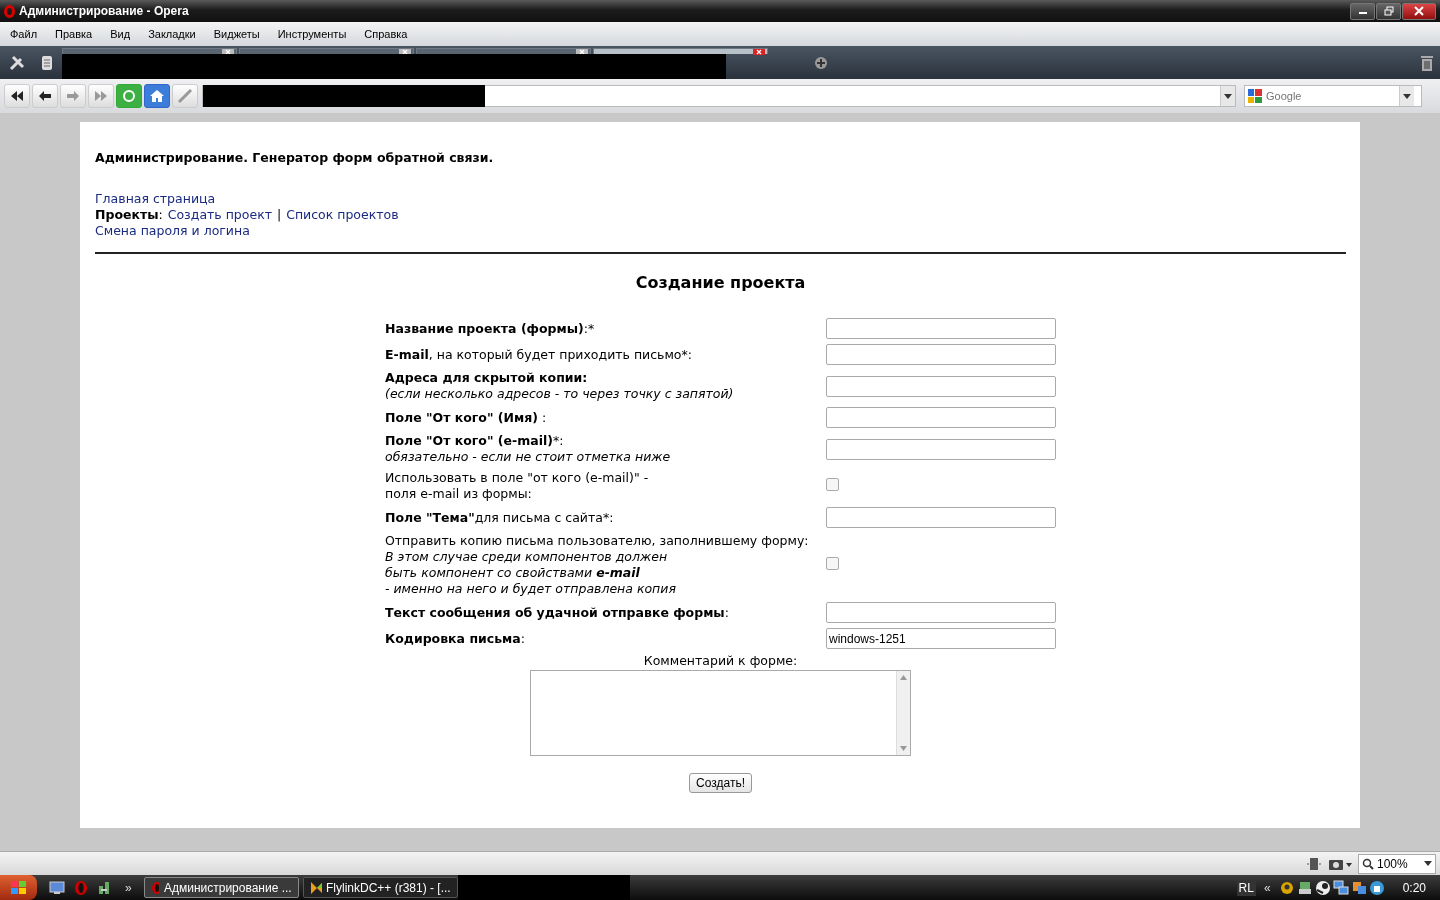 This screenshot has height=900, width=1440. I want to click on page-heading: Создание проекта, so click(720, 282).